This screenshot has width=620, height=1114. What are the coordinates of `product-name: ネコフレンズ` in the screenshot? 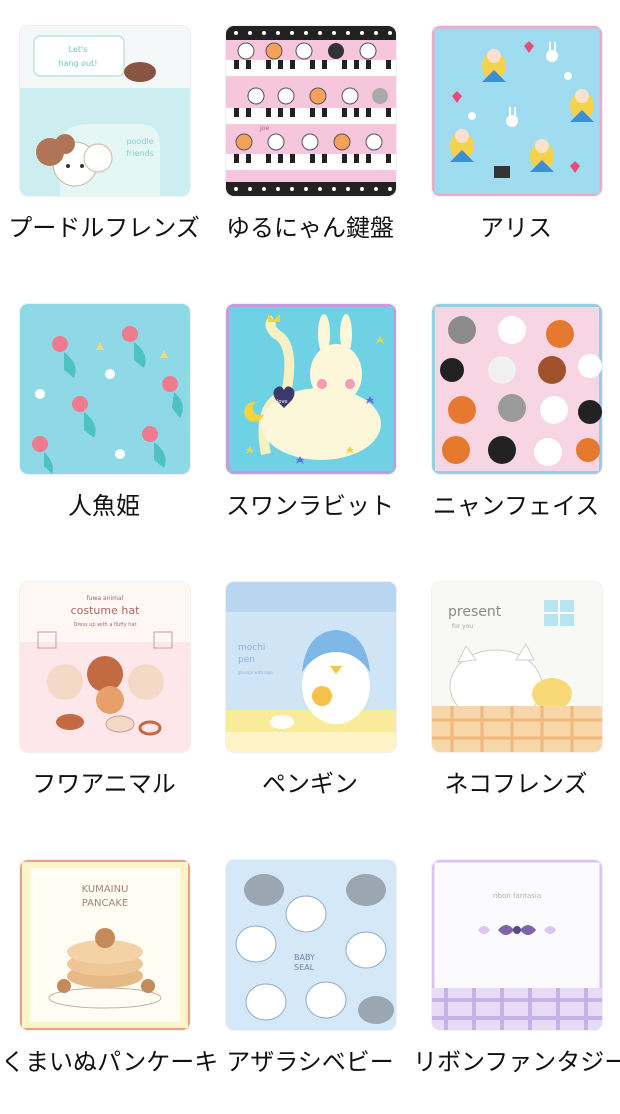 It's located at (516, 784).